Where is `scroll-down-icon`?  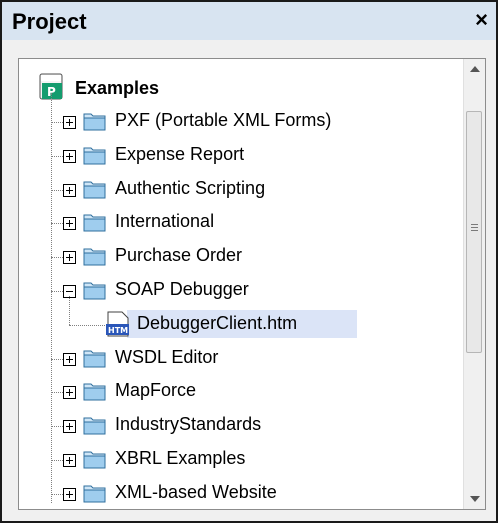
scroll-down-icon is located at coordinates (474, 499).